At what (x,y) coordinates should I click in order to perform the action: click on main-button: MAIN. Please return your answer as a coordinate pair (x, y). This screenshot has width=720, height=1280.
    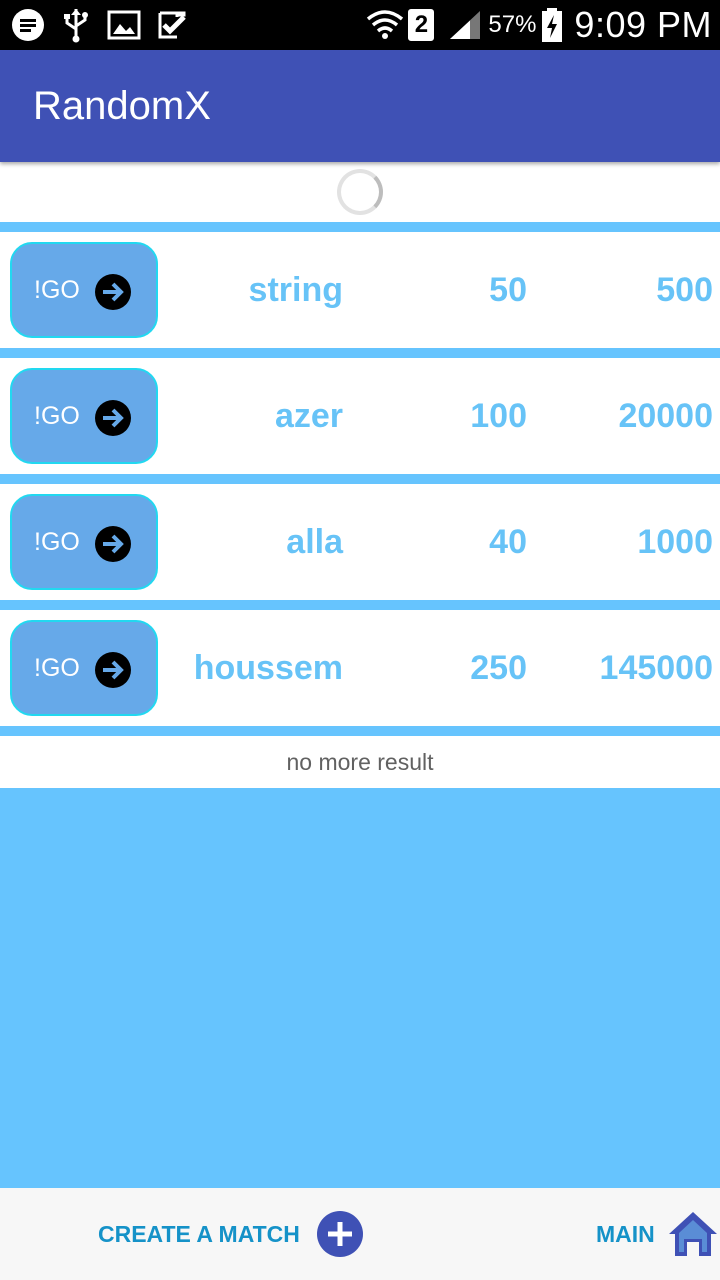
    Looking at the image, I should click on (657, 1234).